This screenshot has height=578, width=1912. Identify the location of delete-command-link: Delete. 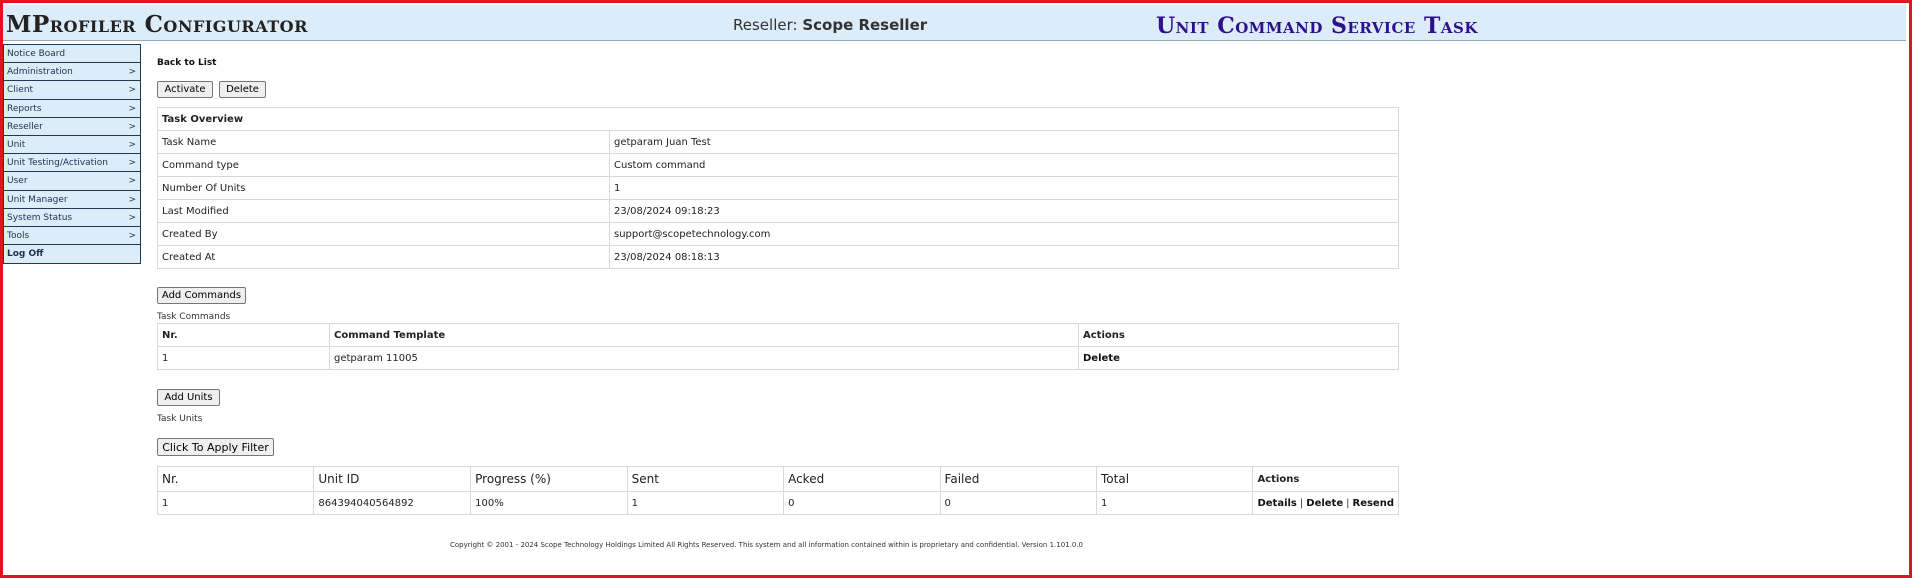
(1101, 358).